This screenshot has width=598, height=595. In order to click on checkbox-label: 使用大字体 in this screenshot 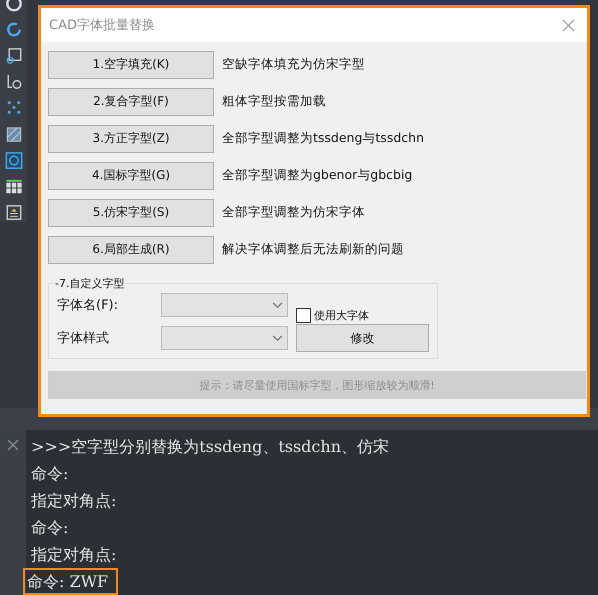, I will do `click(341, 315)`.